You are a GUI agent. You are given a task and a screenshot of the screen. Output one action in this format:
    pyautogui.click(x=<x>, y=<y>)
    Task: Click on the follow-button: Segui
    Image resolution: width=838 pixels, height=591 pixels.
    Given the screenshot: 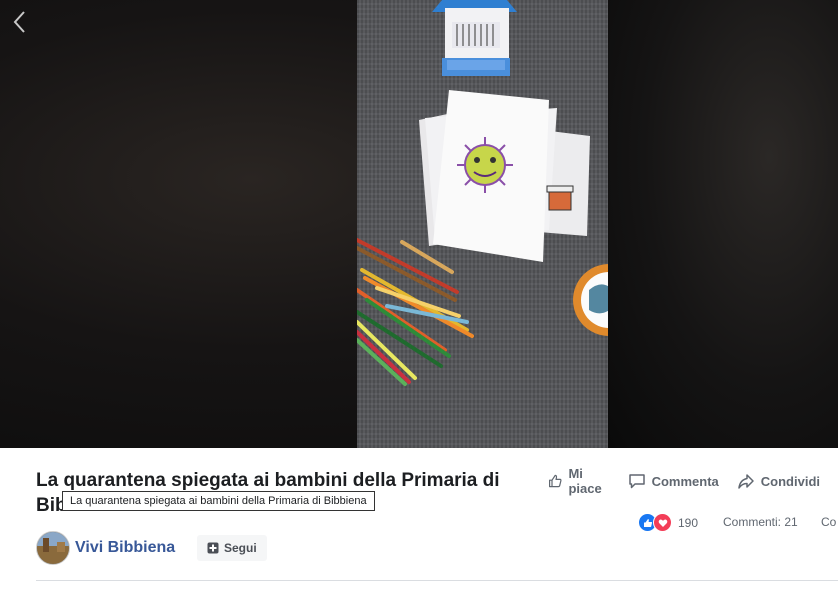 What is the action you would take?
    pyautogui.click(x=232, y=548)
    